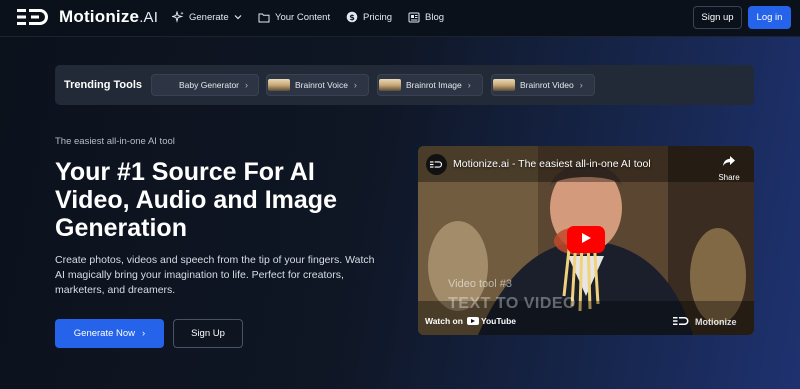 This screenshot has width=800, height=389. I want to click on generate-now-button: Generate Now ›, so click(109, 333).